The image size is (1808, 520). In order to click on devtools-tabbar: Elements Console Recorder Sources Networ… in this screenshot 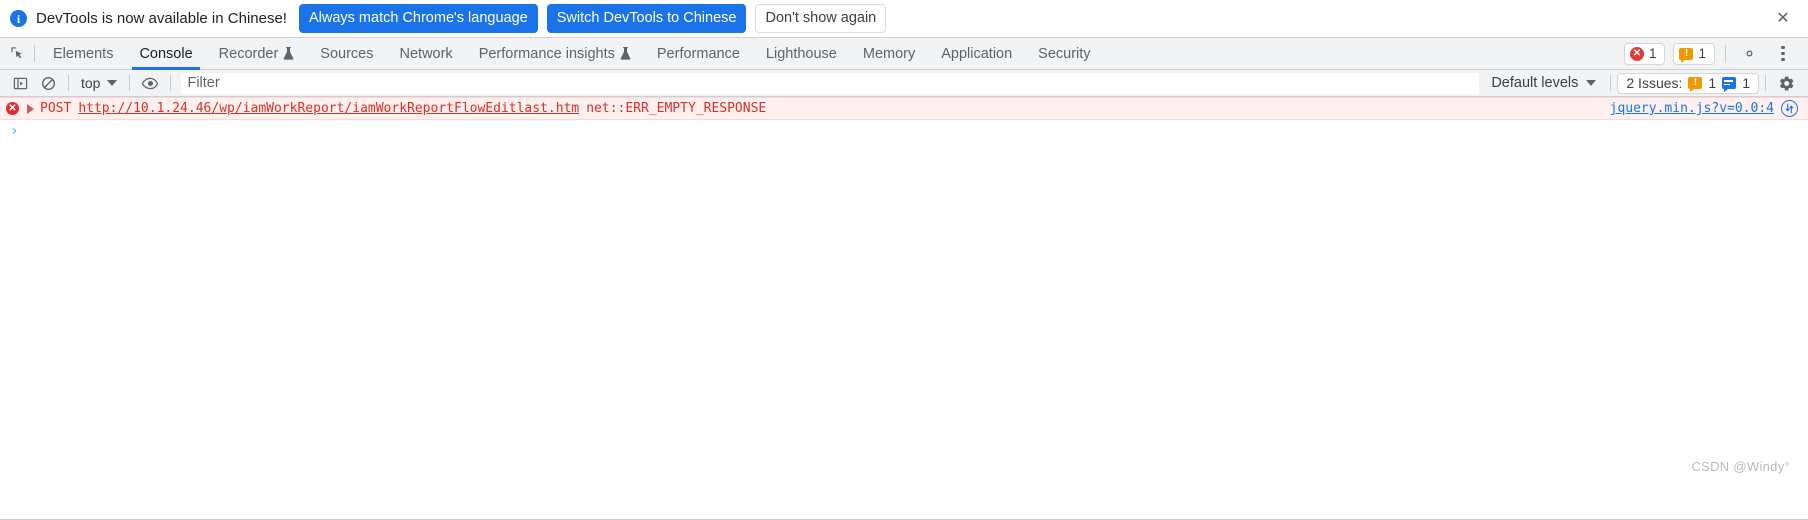, I will do `click(904, 54)`.